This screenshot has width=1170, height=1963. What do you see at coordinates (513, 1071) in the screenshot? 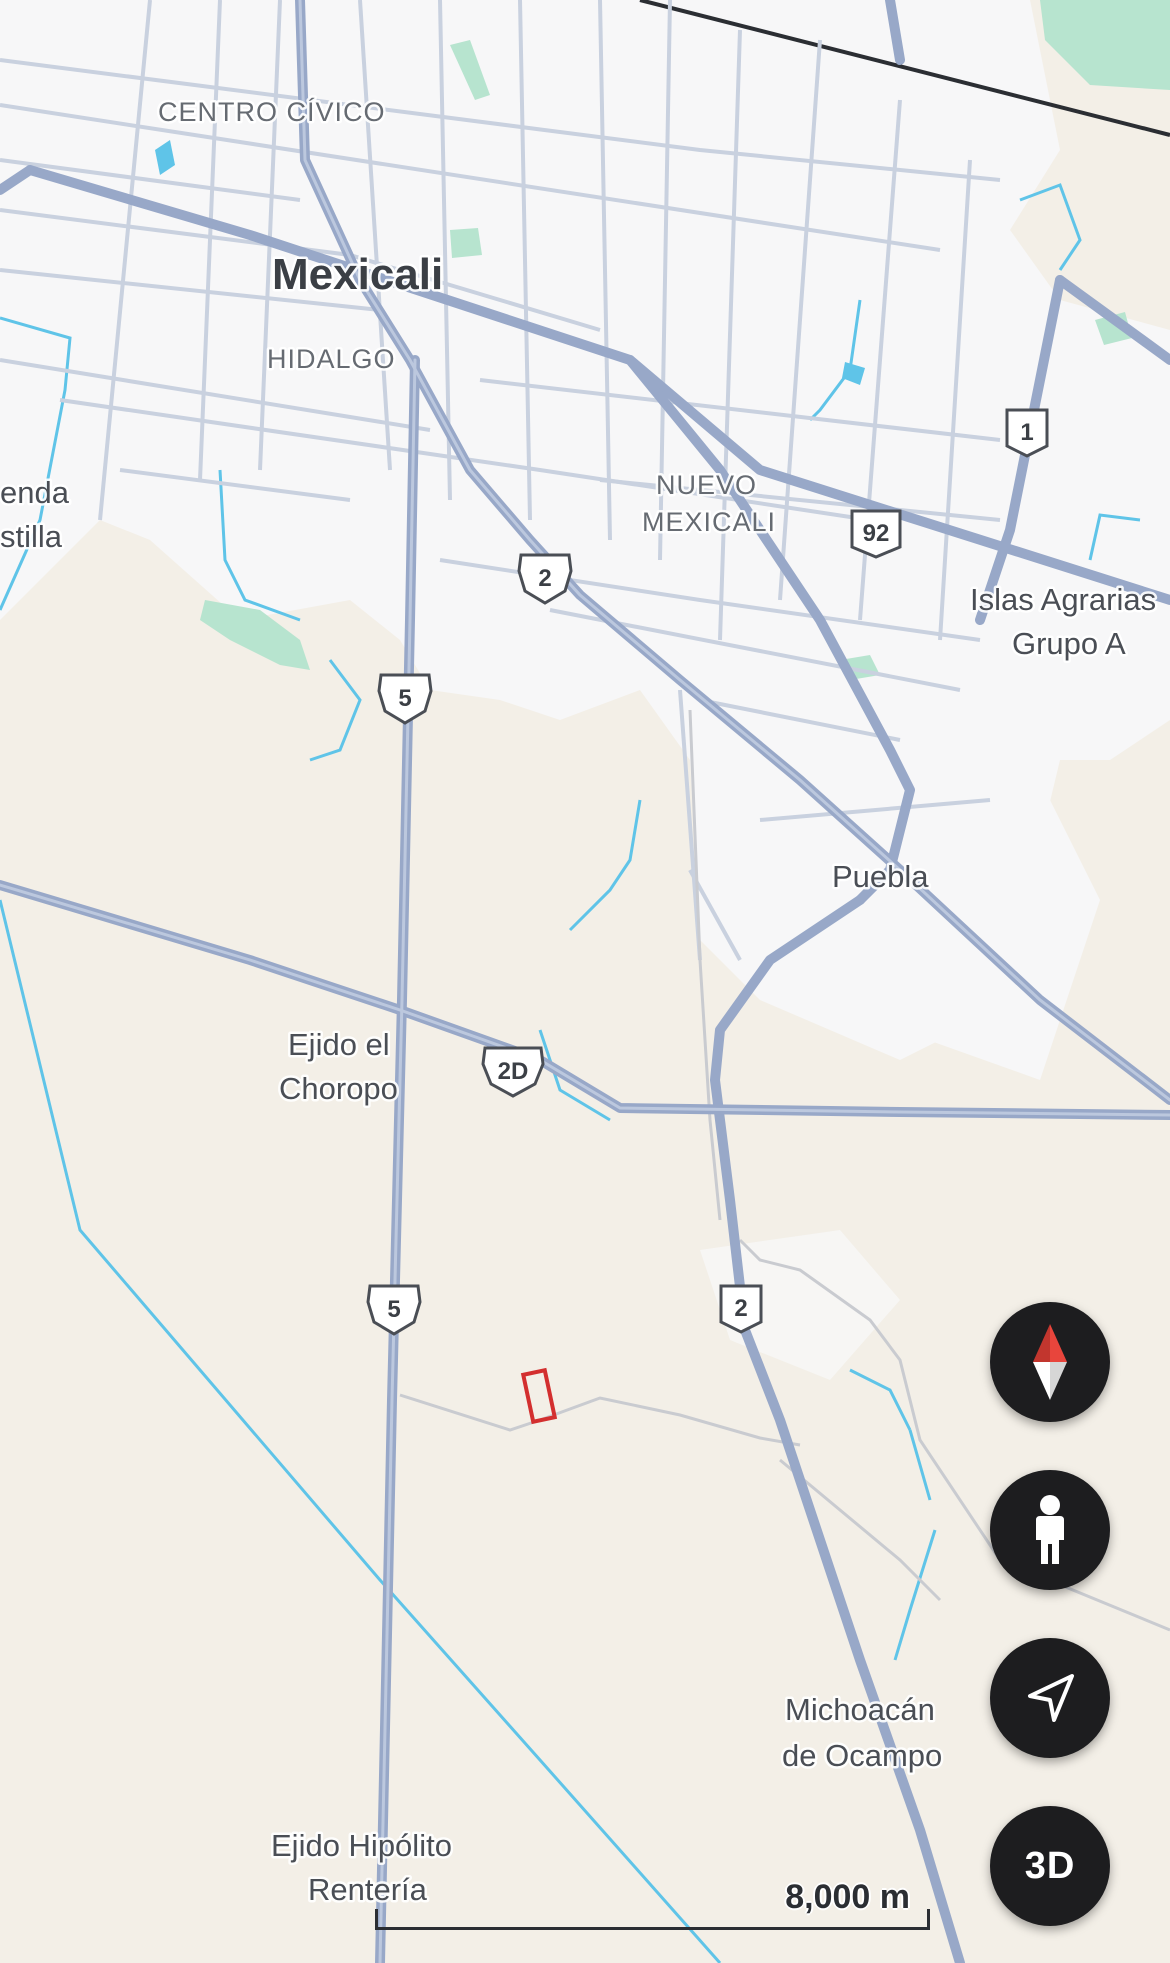
I see `svg-text: 2D` at bounding box center [513, 1071].